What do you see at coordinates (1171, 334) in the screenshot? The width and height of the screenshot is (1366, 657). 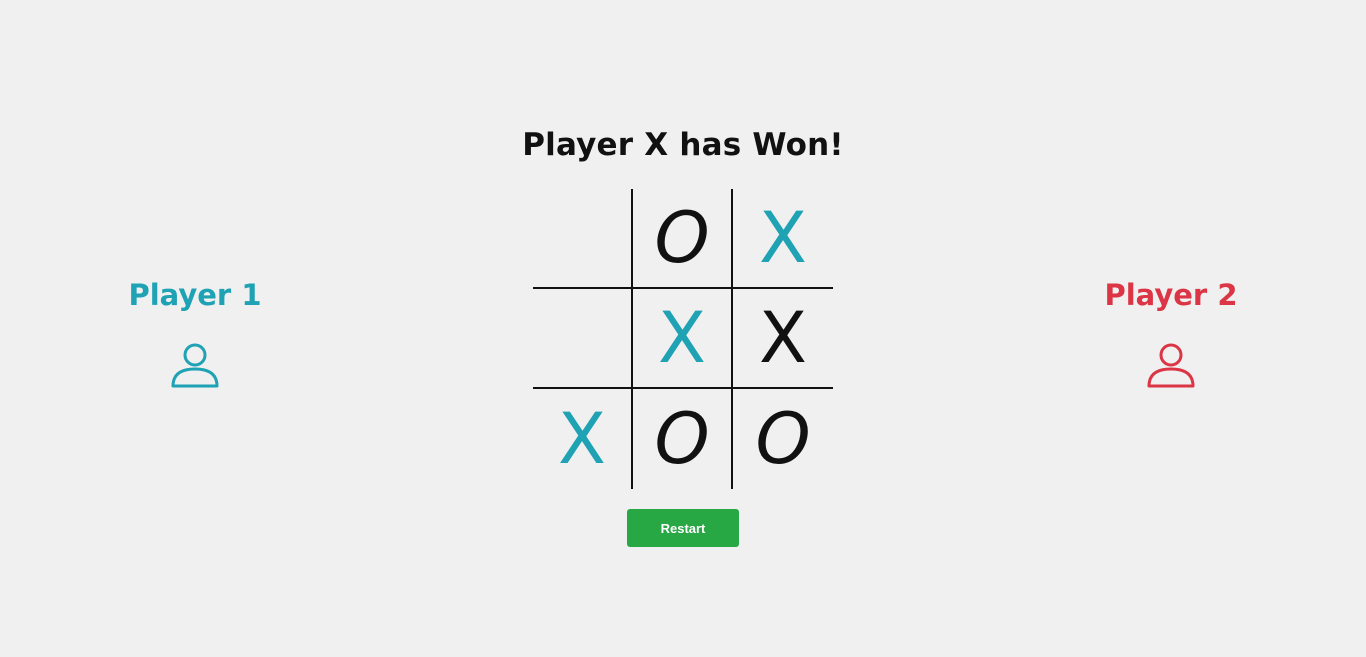 I see `player-2-panel: Player 2` at bounding box center [1171, 334].